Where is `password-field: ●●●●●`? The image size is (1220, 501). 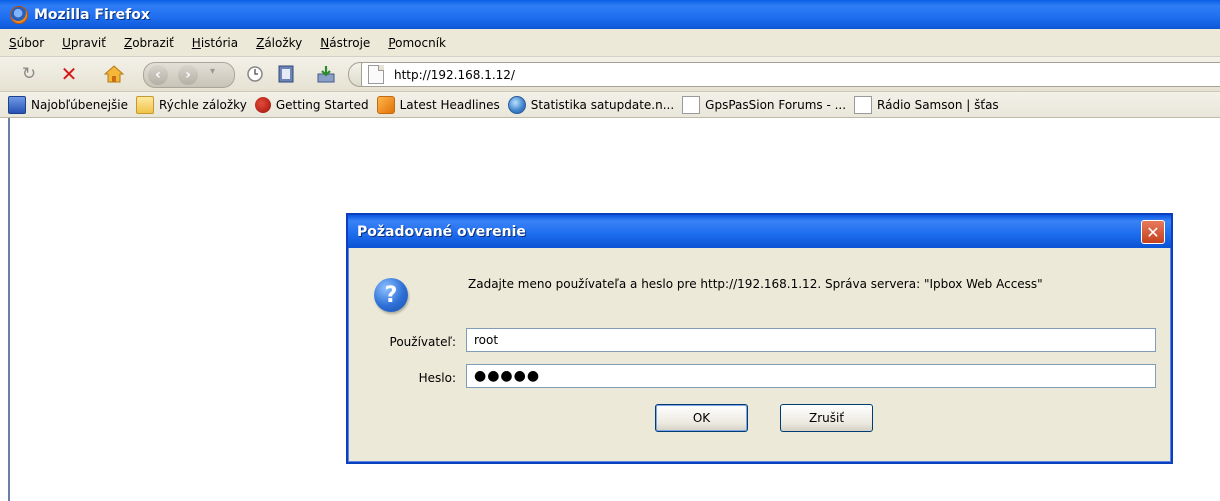 password-field: ●●●●● is located at coordinates (811, 376).